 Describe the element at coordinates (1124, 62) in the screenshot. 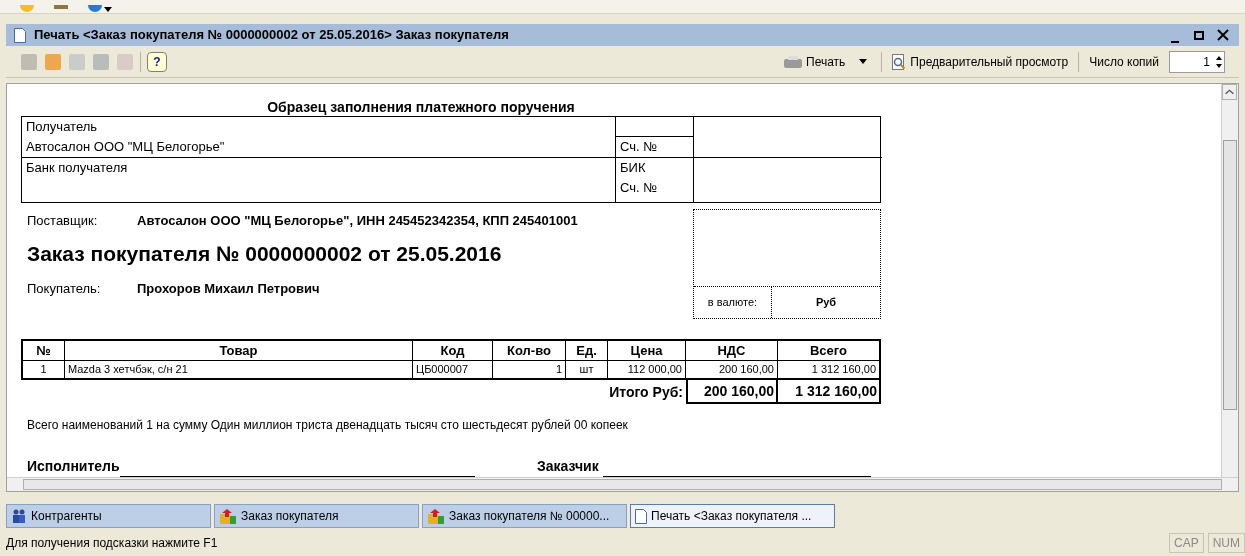

I see `copies-label: Число копий` at that location.